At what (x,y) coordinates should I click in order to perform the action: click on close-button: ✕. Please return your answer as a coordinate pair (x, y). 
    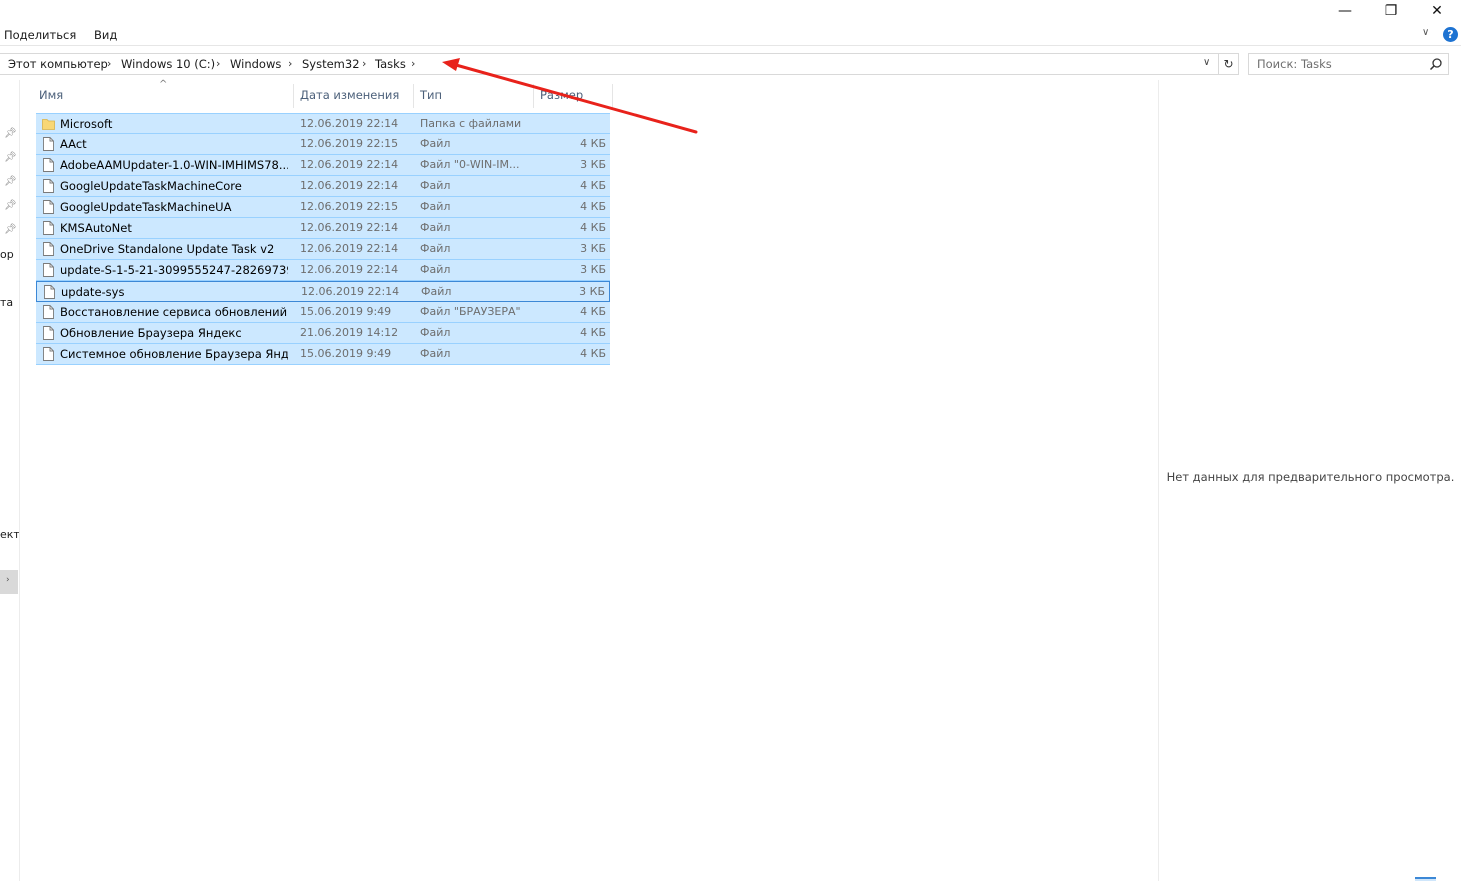
    Looking at the image, I should click on (1437, 11).